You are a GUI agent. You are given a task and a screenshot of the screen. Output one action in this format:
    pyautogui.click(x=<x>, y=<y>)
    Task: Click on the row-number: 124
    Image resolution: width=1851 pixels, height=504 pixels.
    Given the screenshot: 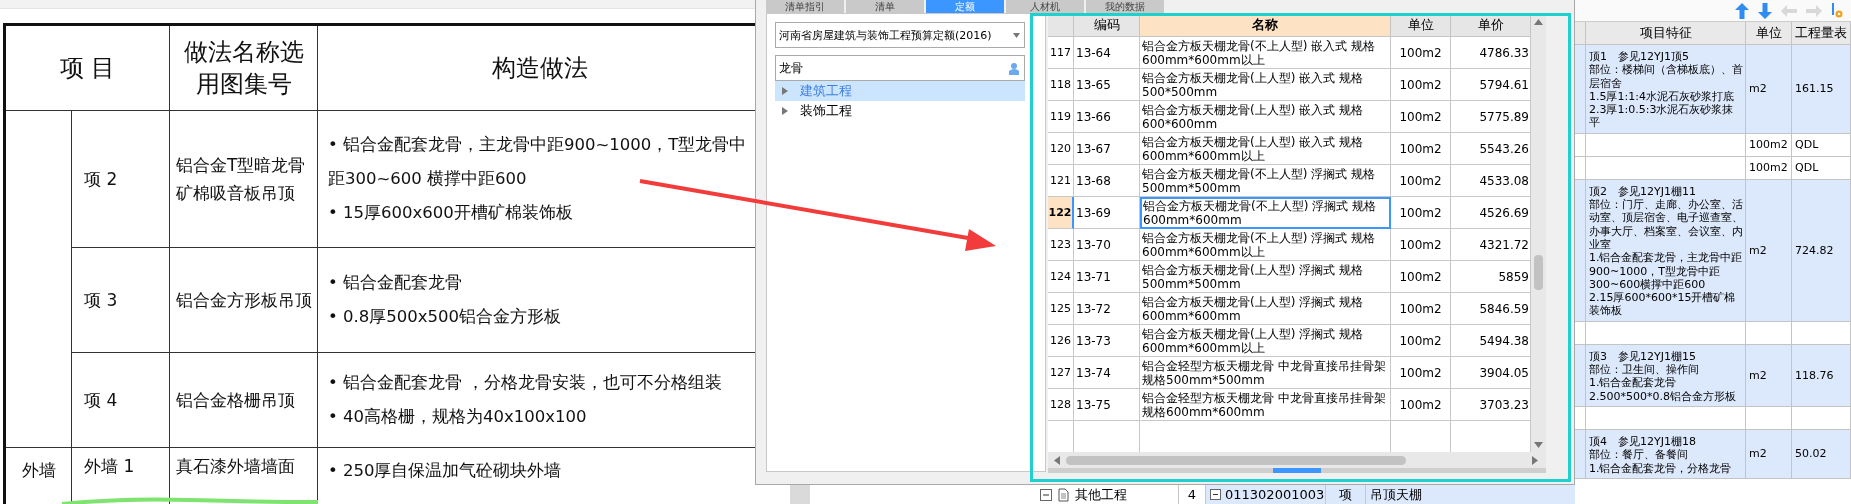 What is the action you would take?
    pyautogui.click(x=1061, y=277)
    